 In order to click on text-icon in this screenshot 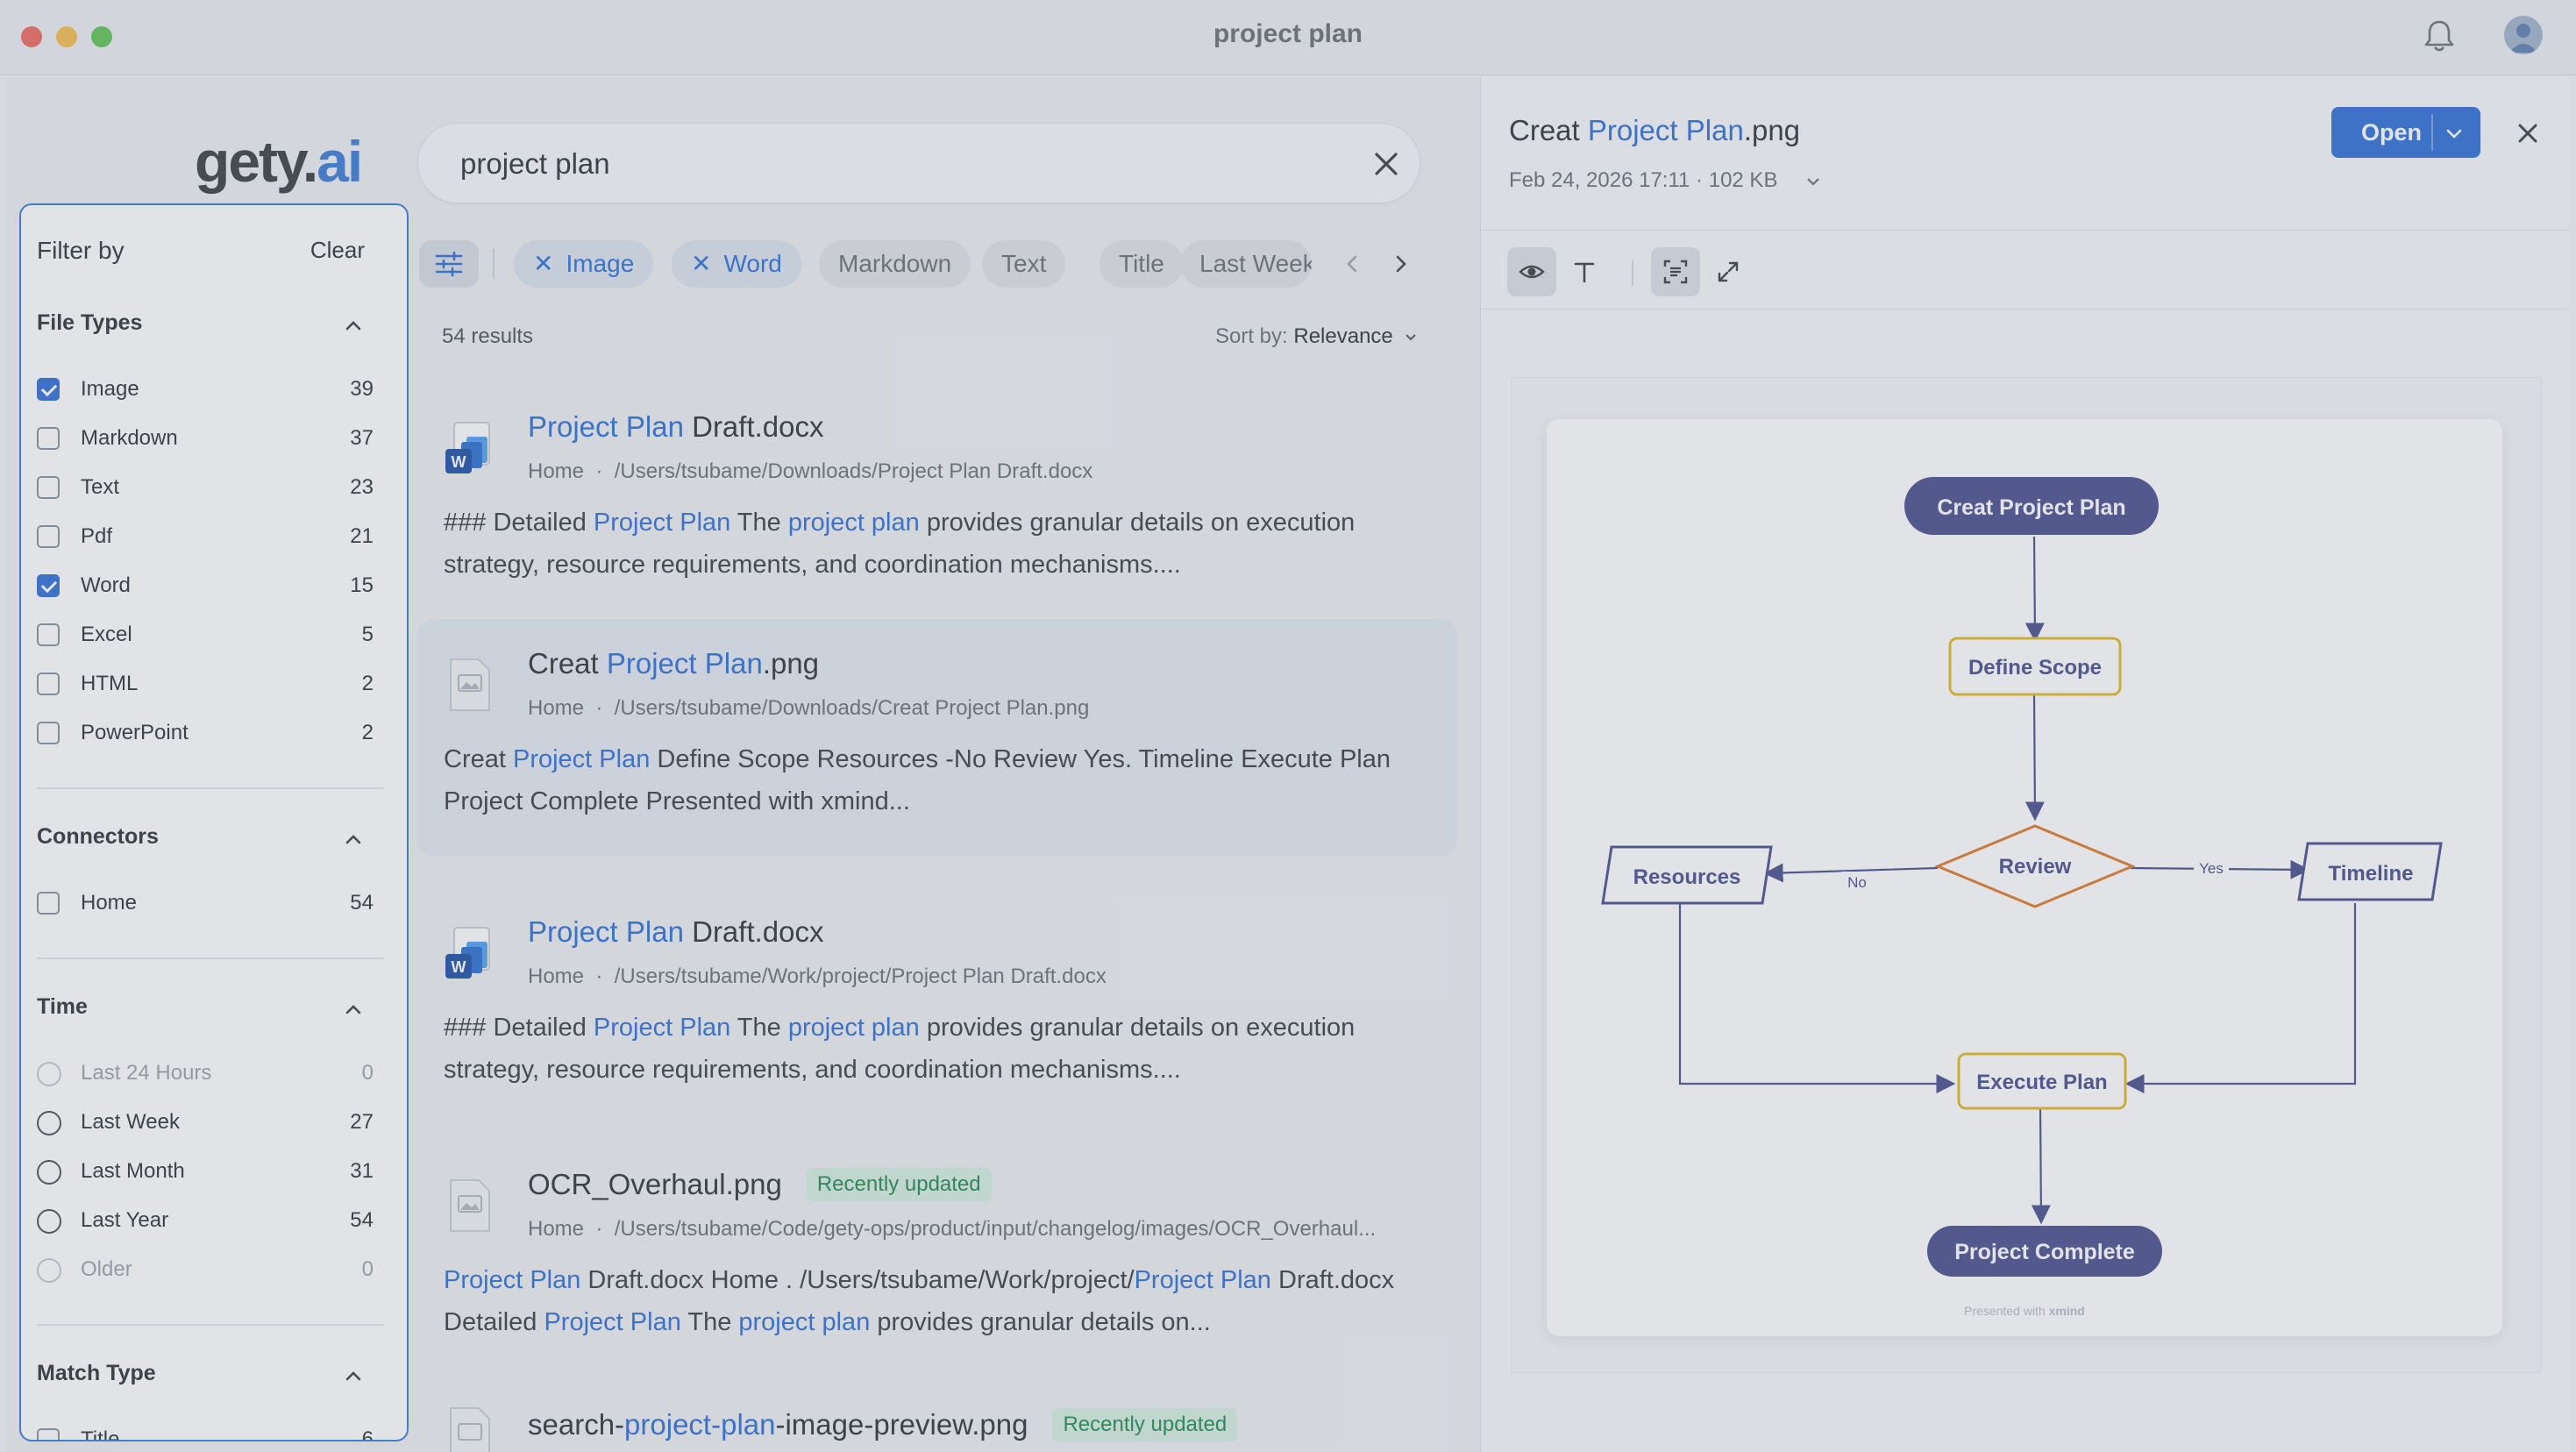, I will do `click(1584, 272)`.